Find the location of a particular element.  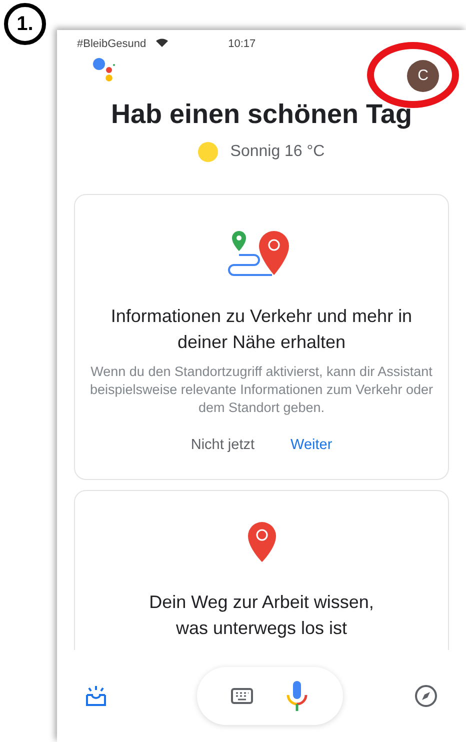

location-pin-icon is located at coordinates (261, 541).